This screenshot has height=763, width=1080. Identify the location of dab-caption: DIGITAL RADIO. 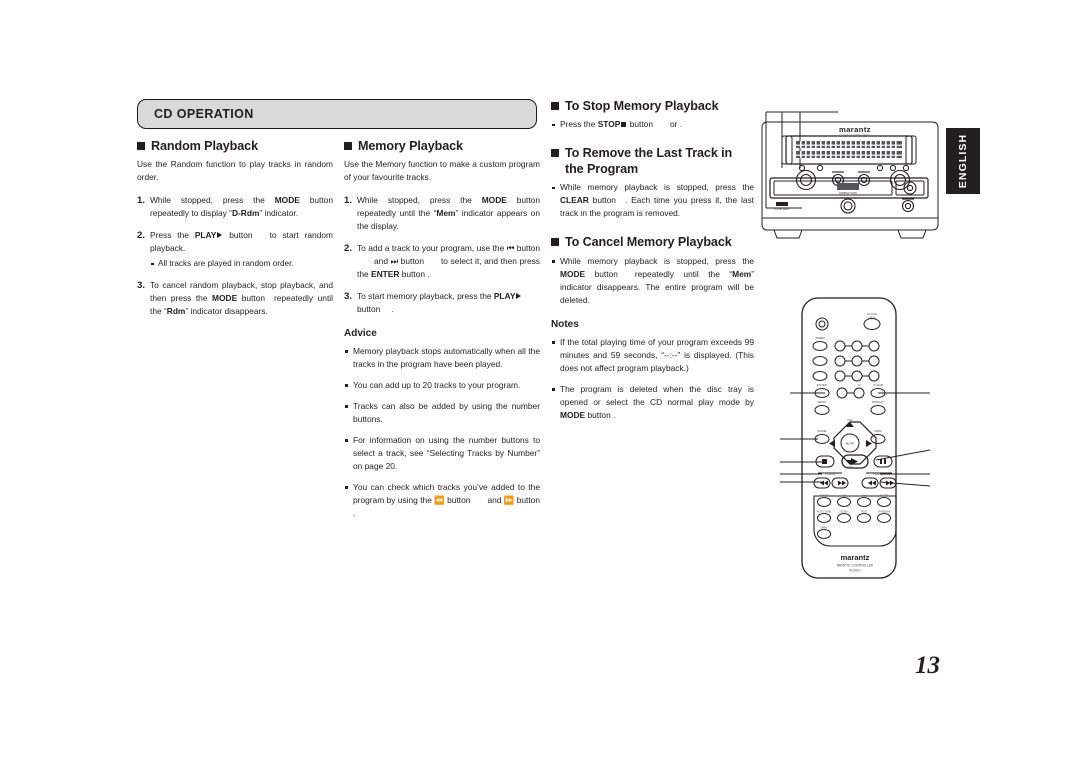
(782, 209).